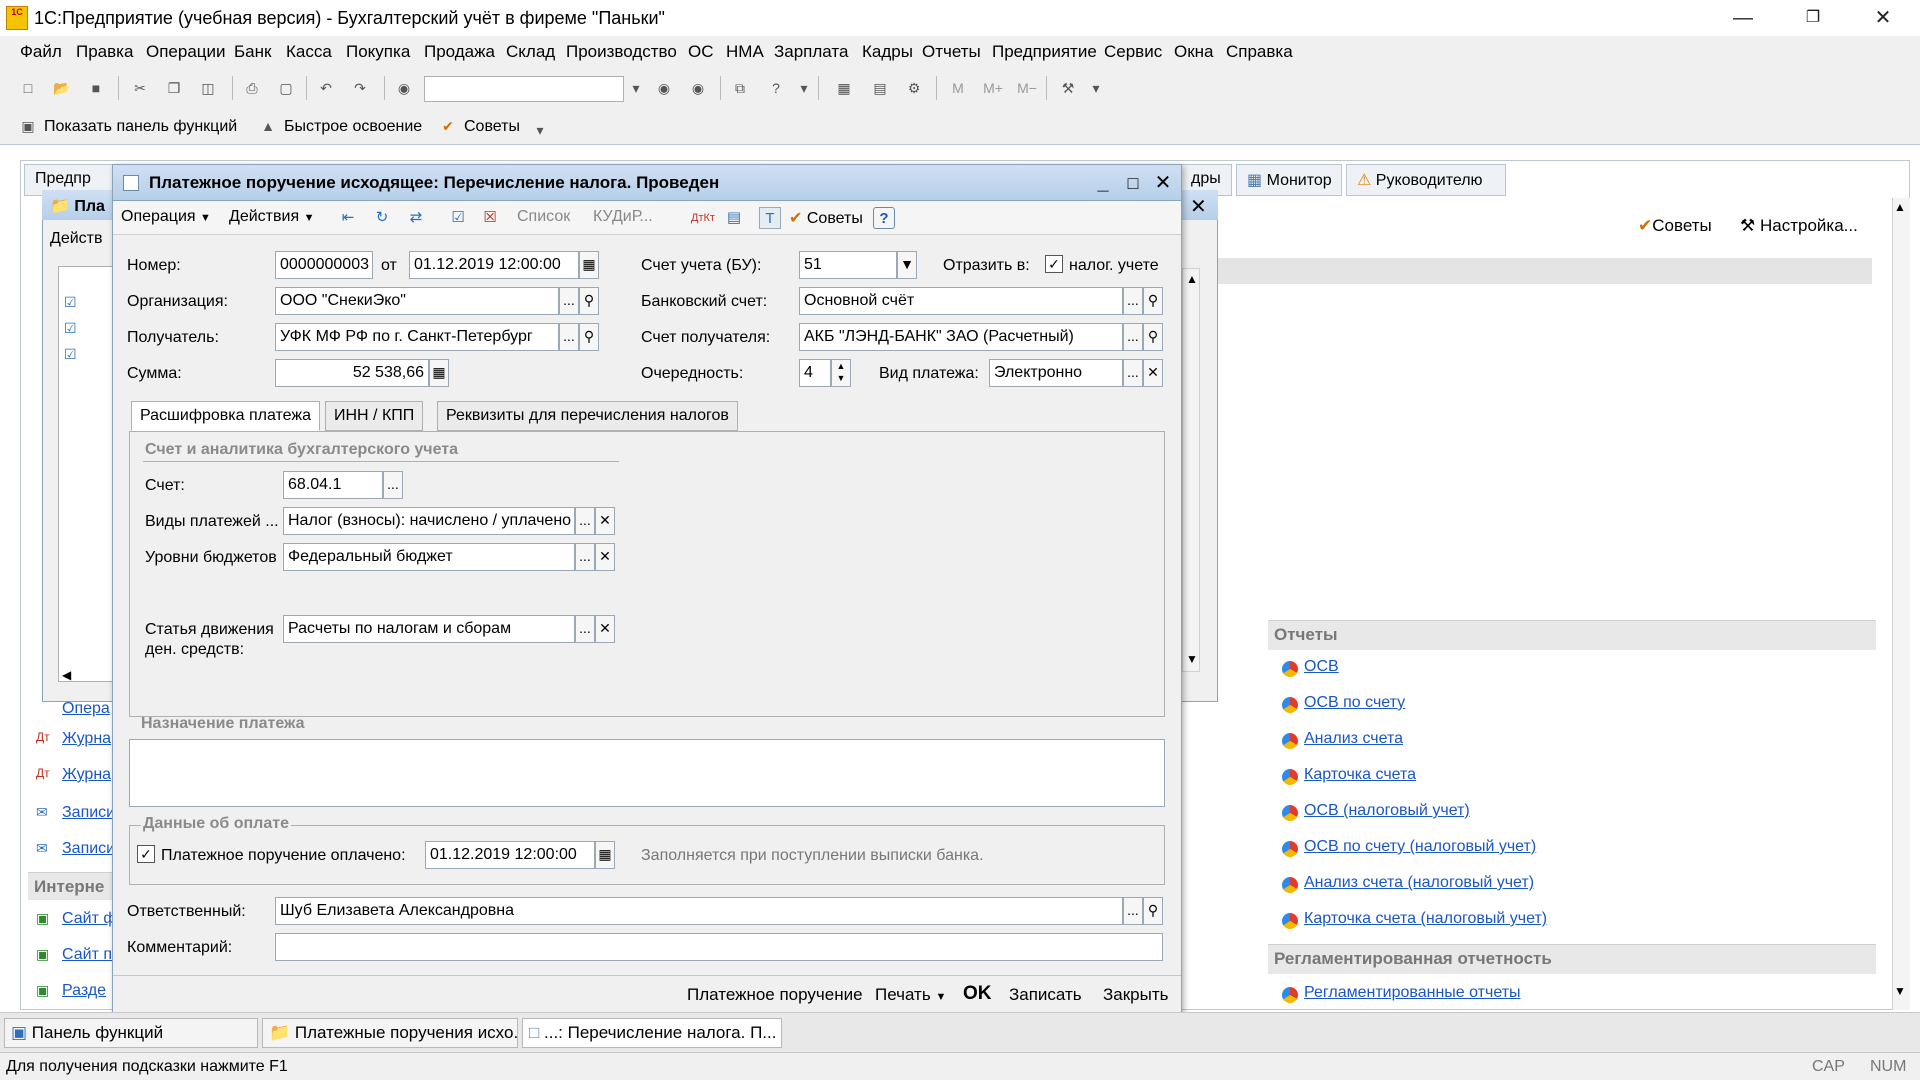 The width and height of the screenshot is (1920, 1080). I want to click on dialog-maximize-button: □, so click(1133, 183).